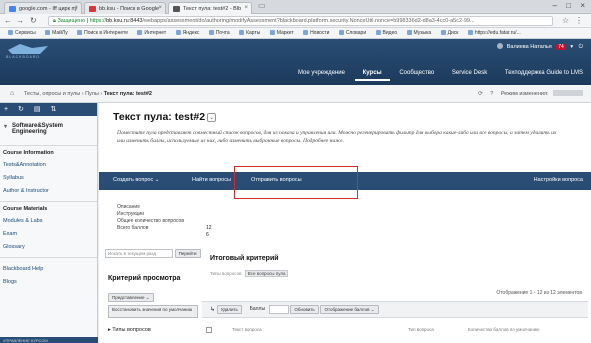  I want to click on institution-logo, so click(28, 49).